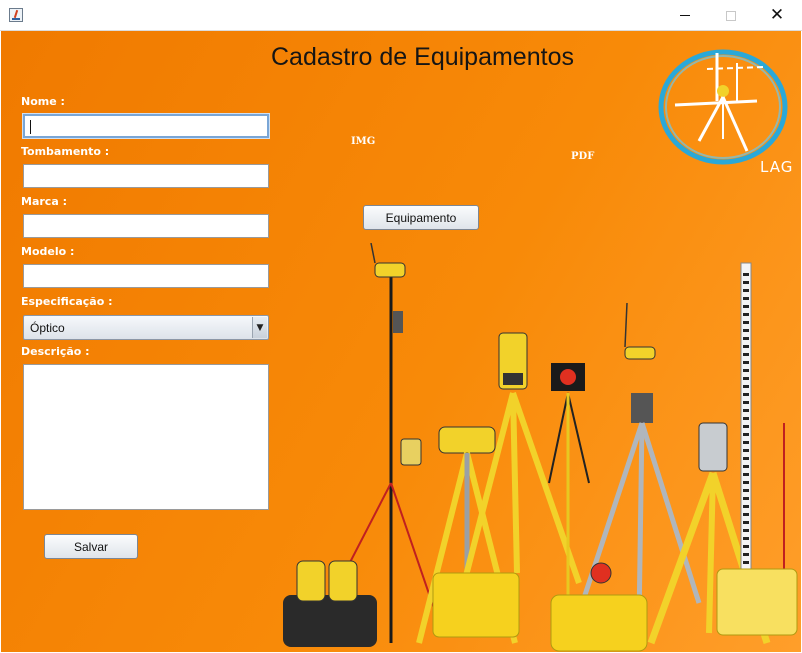  I want to click on especificacao-selected-value: Óptico, so click(47, 328).